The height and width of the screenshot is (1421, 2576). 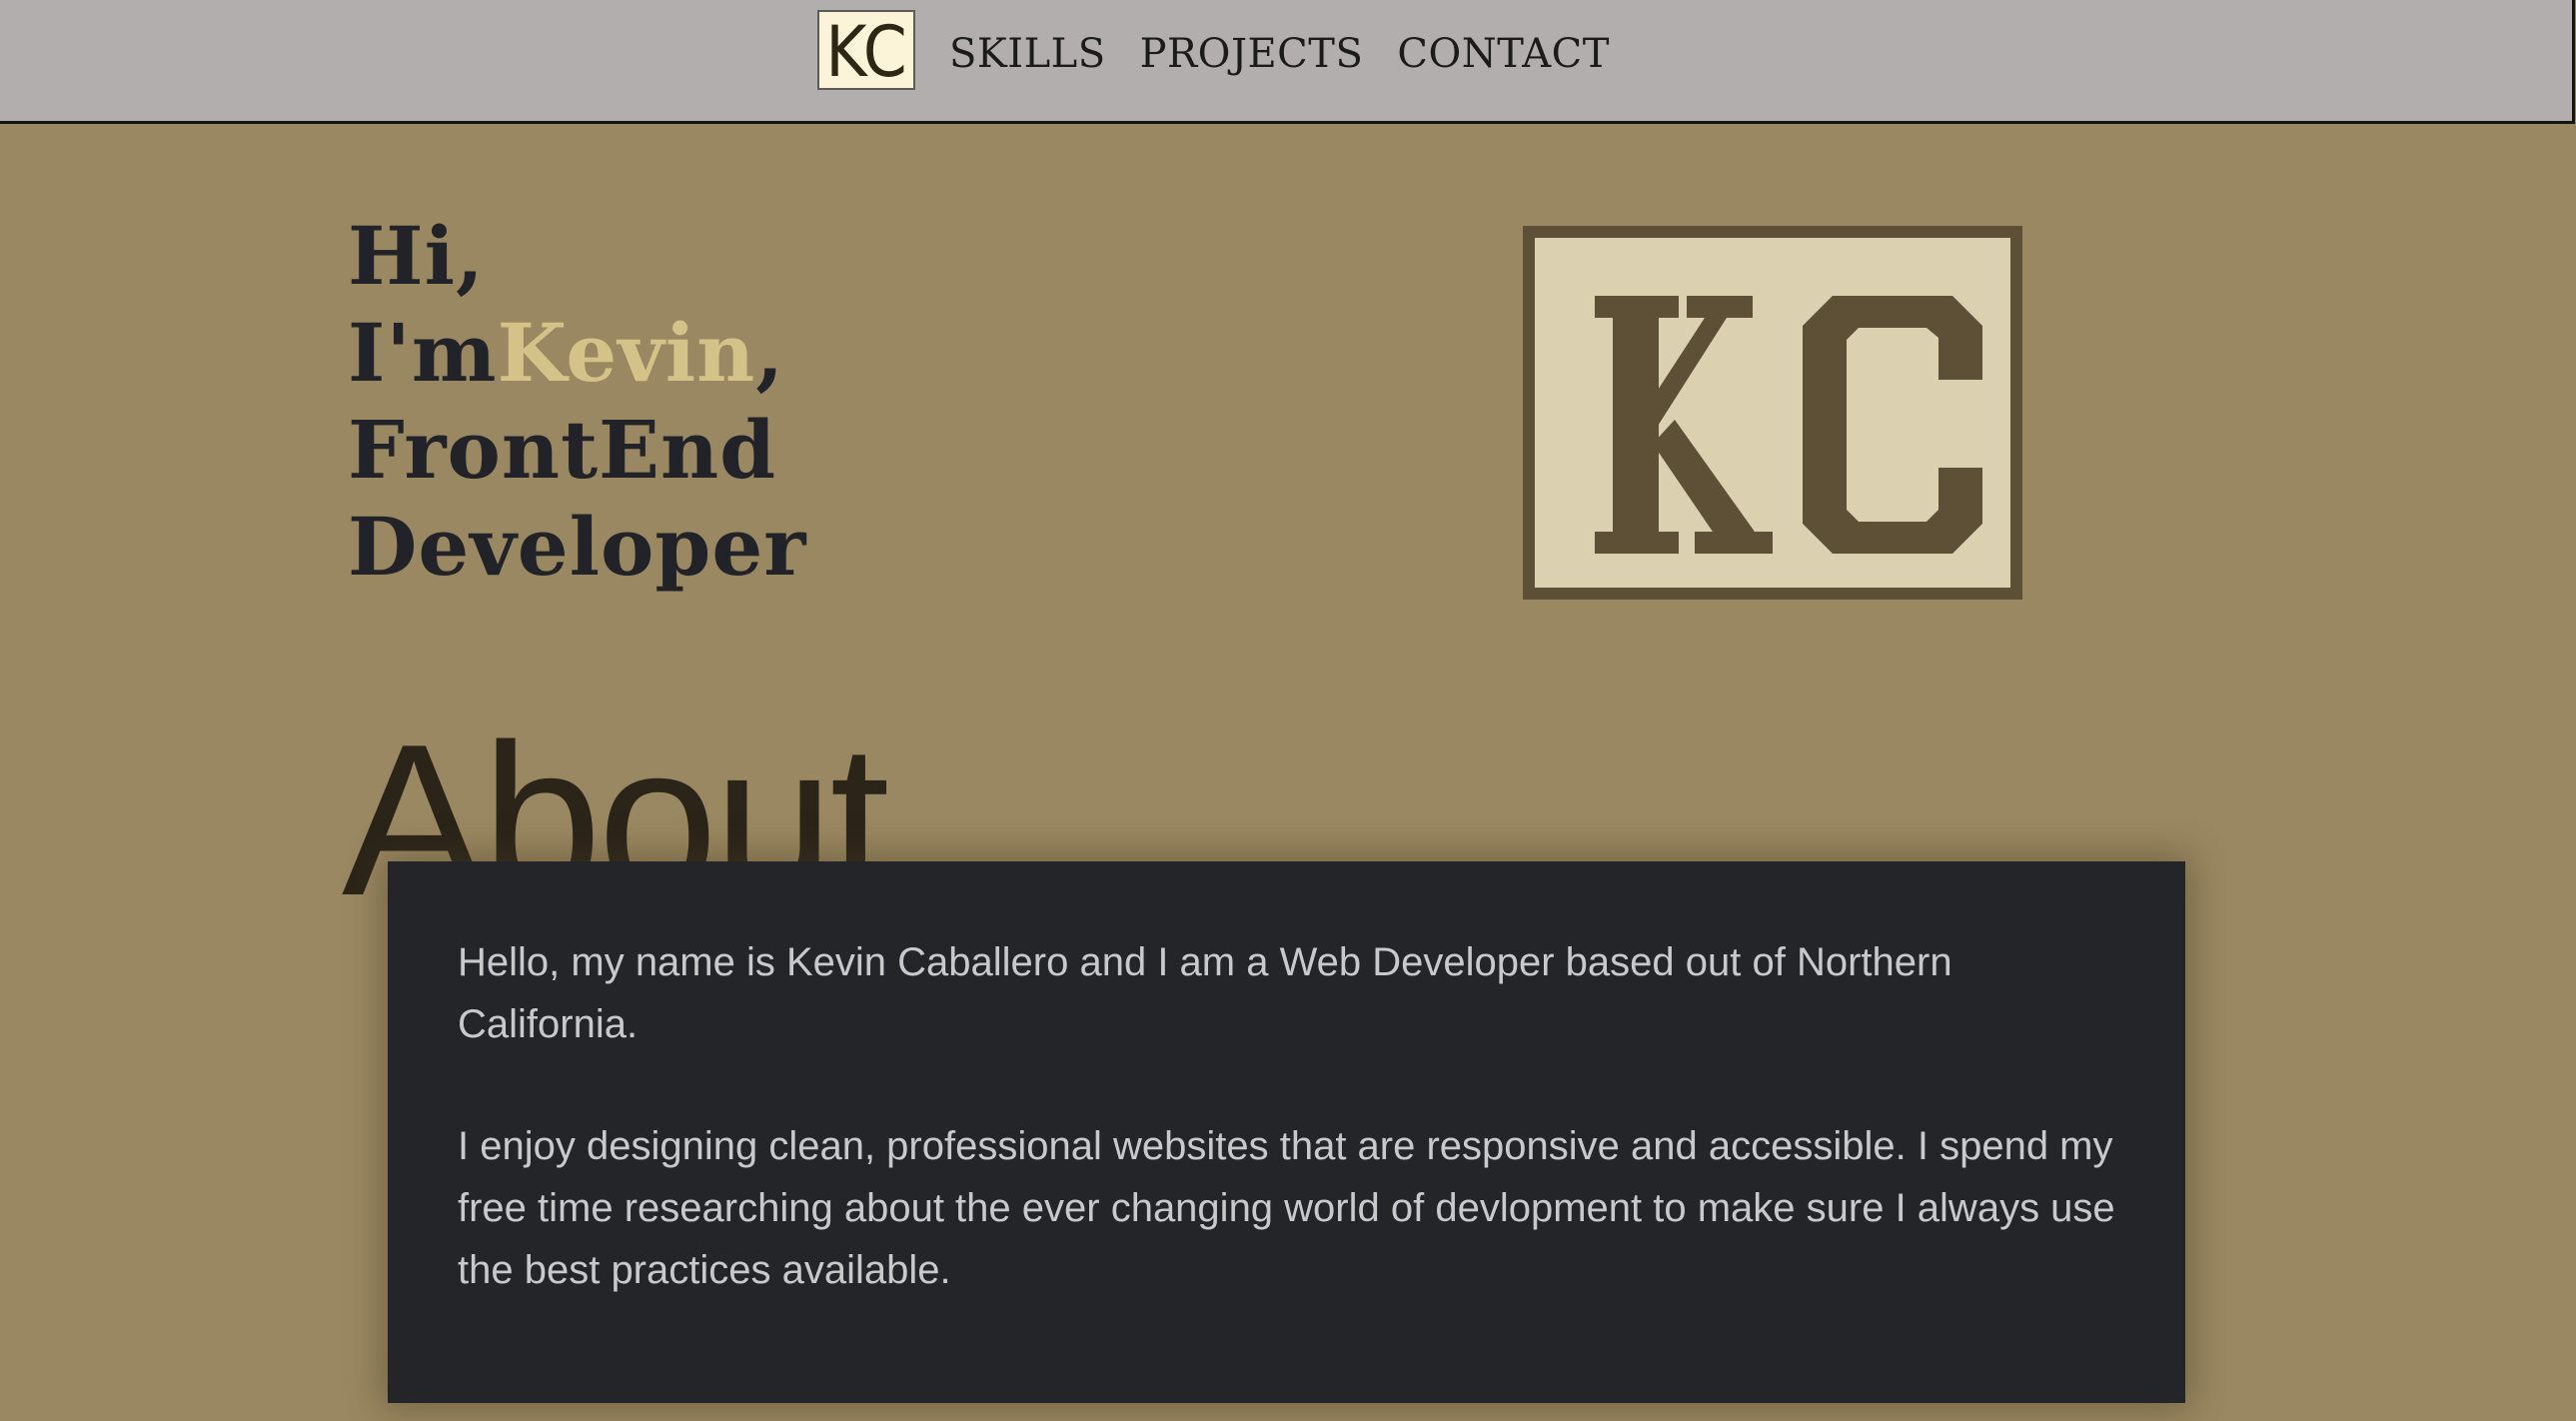 I want to click on nav-link-skills: SKILLS, so click(x=1027, y=54).